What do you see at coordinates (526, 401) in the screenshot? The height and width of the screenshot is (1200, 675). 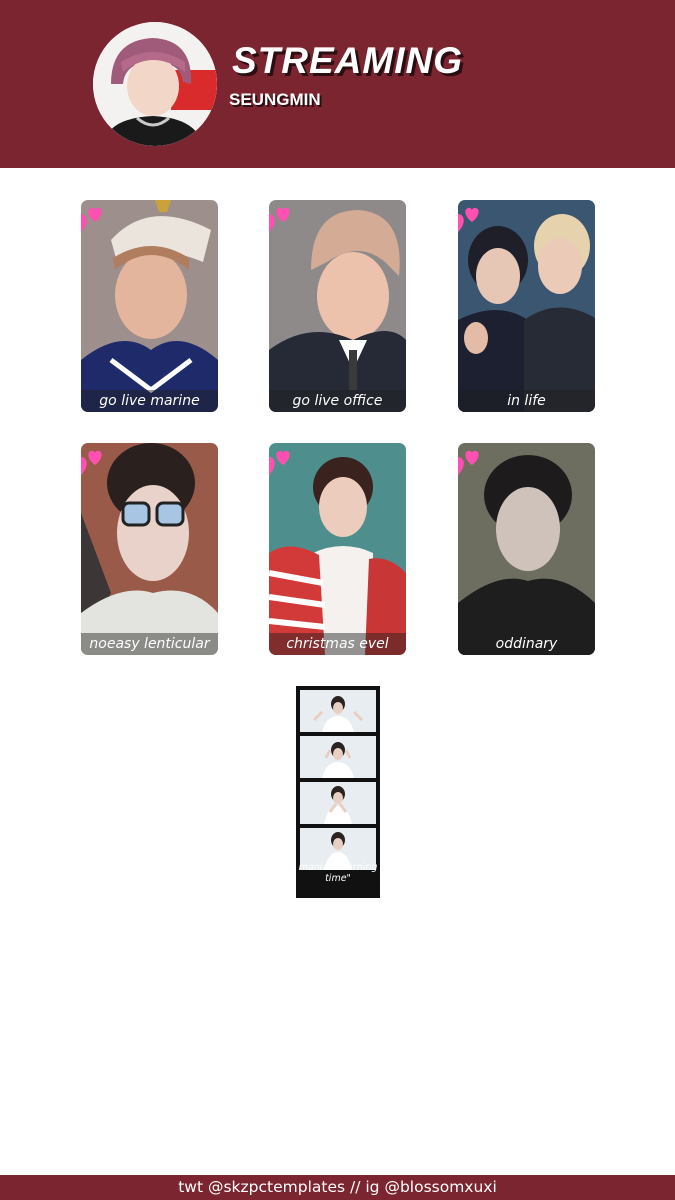 I see `photocard-label: in life` at bounding box center [526, 401].